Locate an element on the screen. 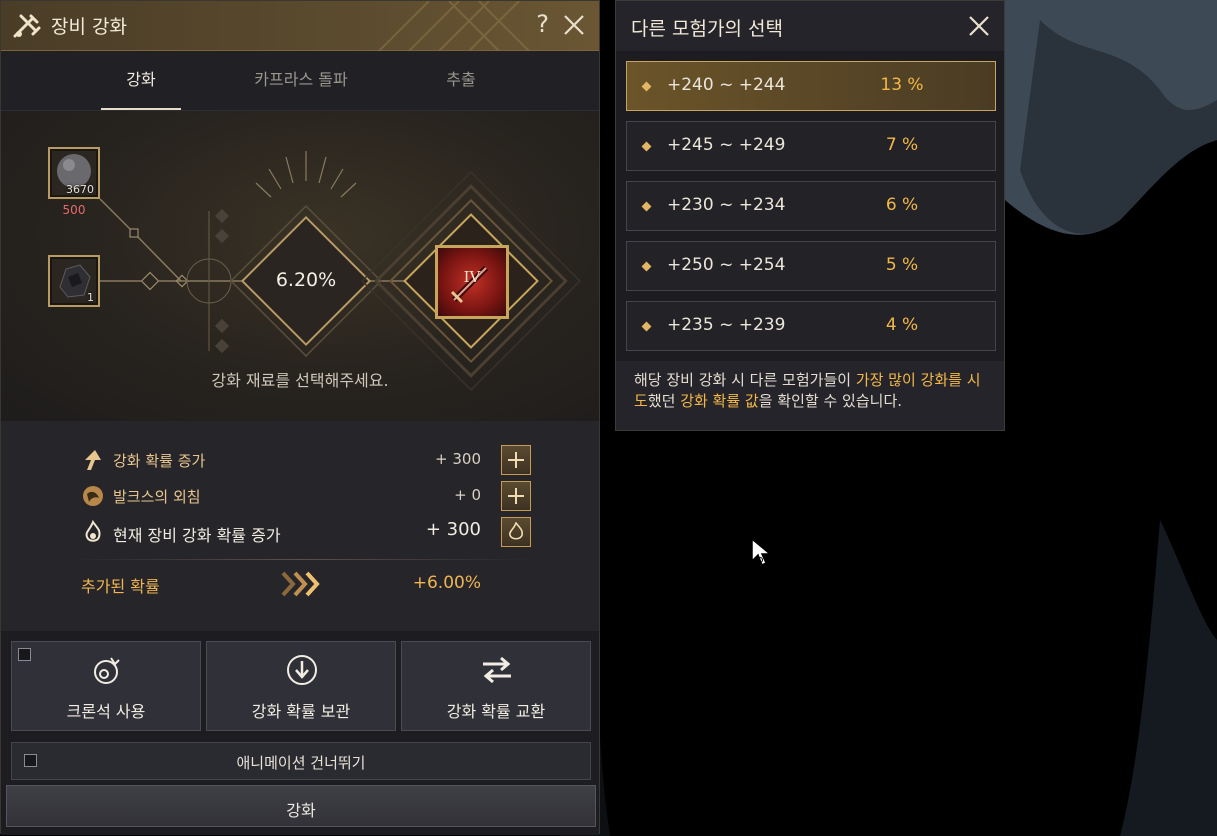 This screenshot has height=836, width=1217. divider is located at coordinates (301, 559).